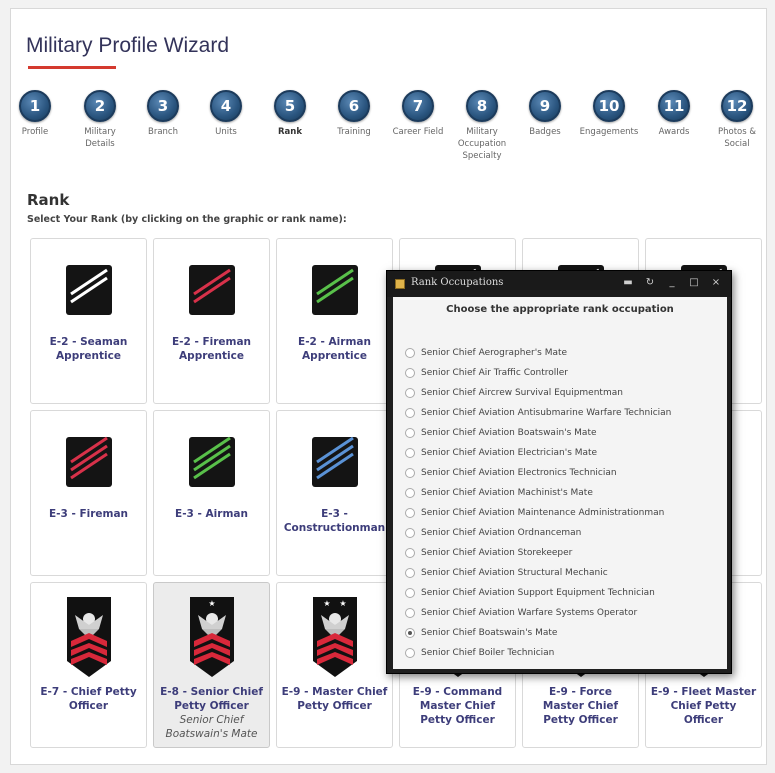 This screenshot has width=775, height=773. I want to click on rank-tile: E-3 - Constructionman, so click(334, 493).